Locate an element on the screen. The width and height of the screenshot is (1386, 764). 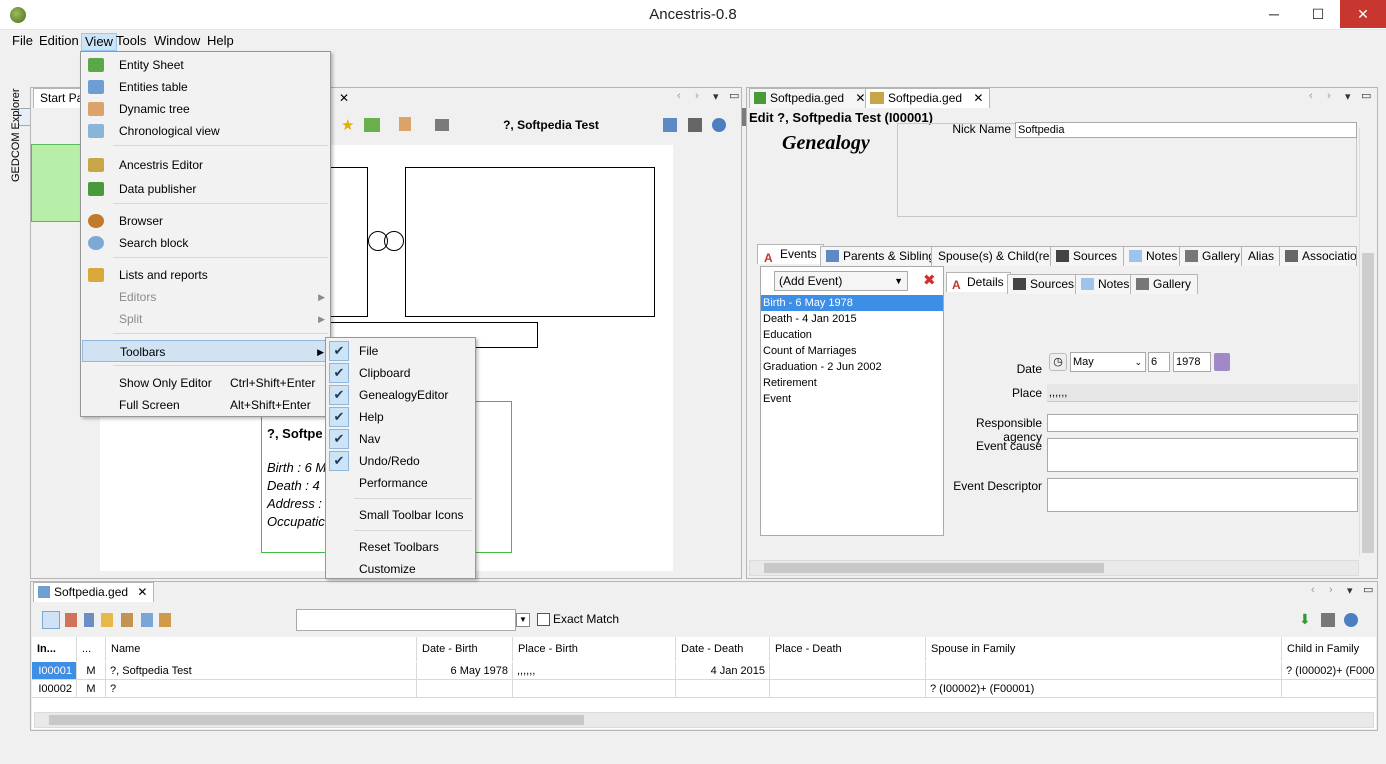
star-icon: ★ is located at coordinates (347, 125).